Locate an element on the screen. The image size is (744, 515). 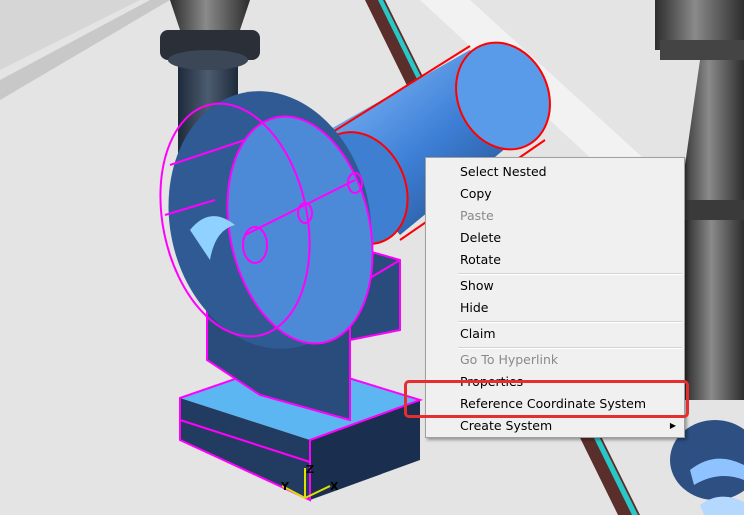
menu-item-create-system-label: Create System is located at coordinates (506, 425).